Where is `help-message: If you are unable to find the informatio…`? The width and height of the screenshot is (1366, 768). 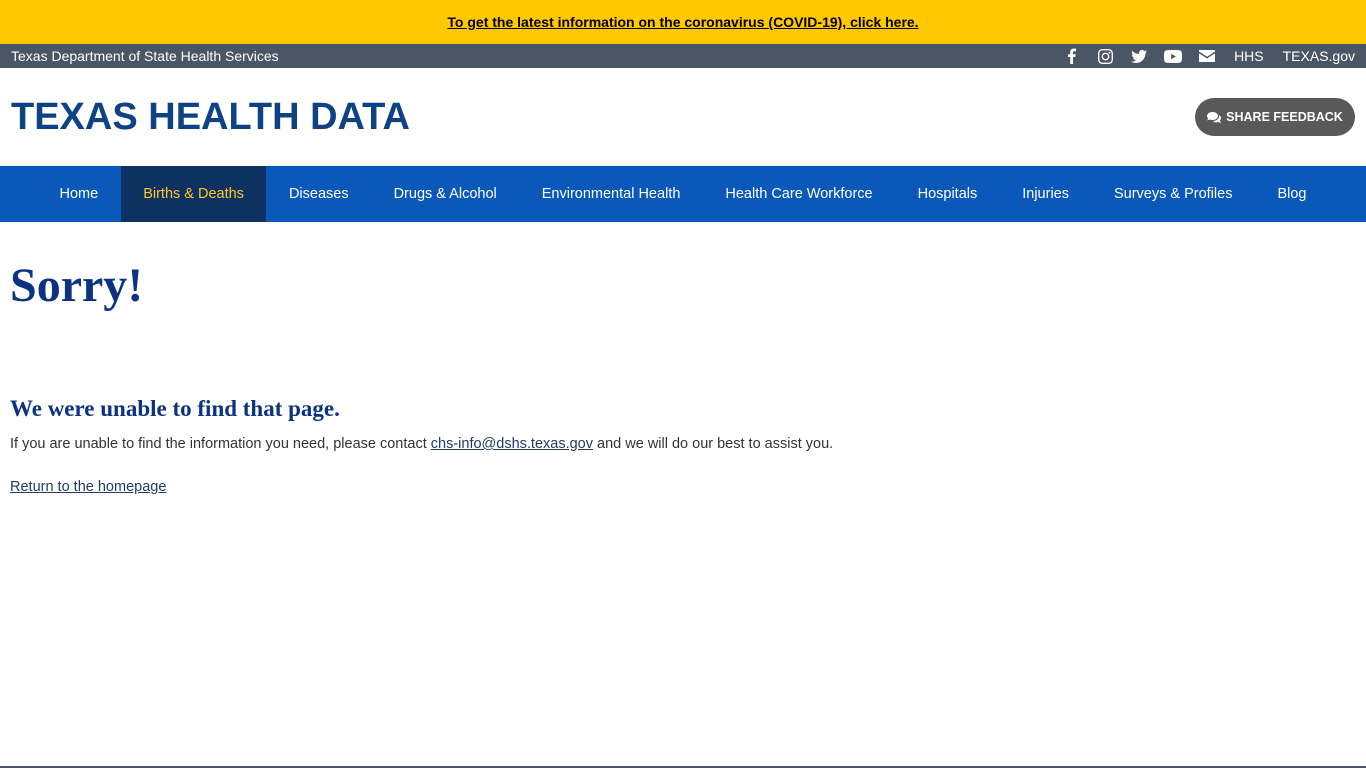 help-message: If you are unable to find the informatio… is located at coordinates (421, 444).